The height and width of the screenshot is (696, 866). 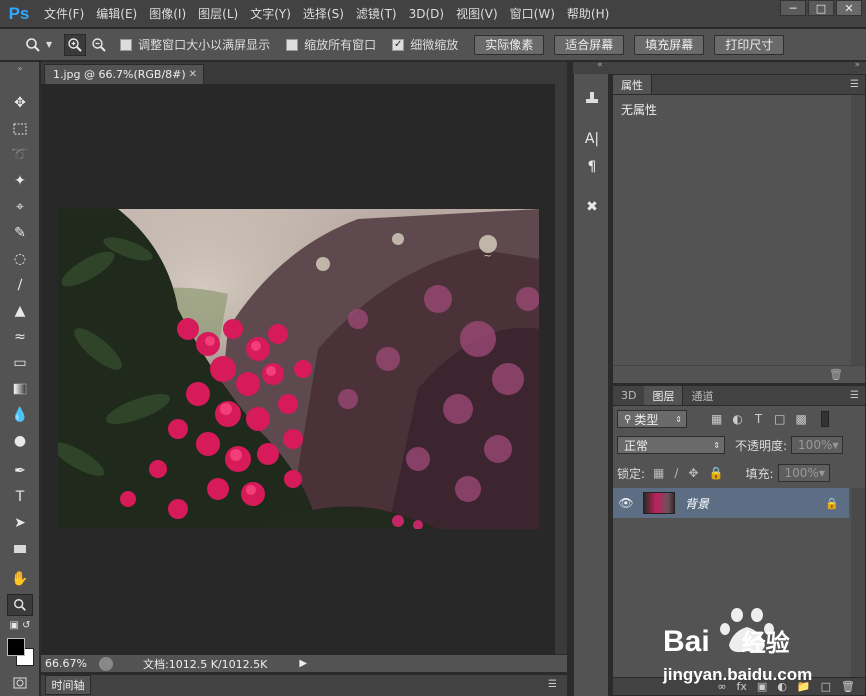 What do you see at coordinates (20, 497) in the screenshot?
I see `type-tool-icon: T` at bounding box center [20, 497].